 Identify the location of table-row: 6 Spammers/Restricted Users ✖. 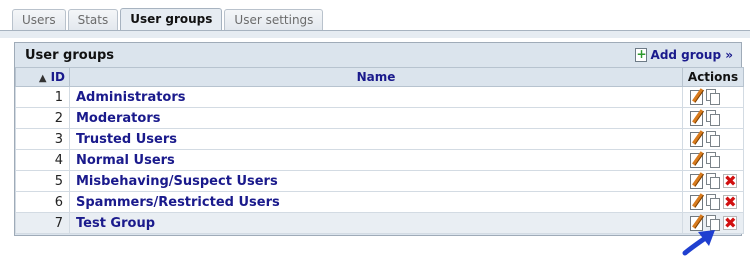
(379, 202).